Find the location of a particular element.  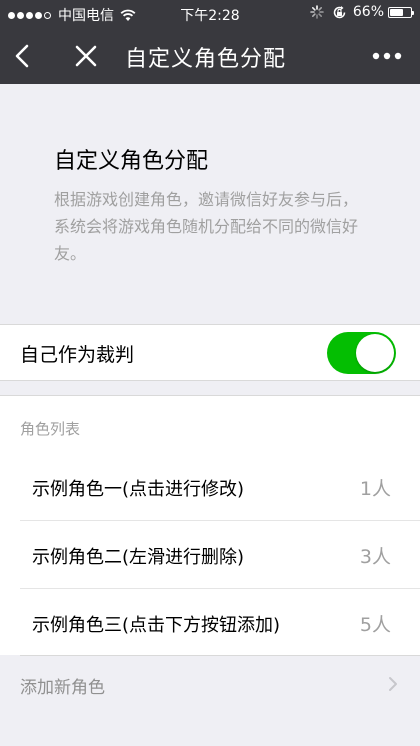

navigation-bar: 自定义角色分配 is located at coordinates (210, 56).